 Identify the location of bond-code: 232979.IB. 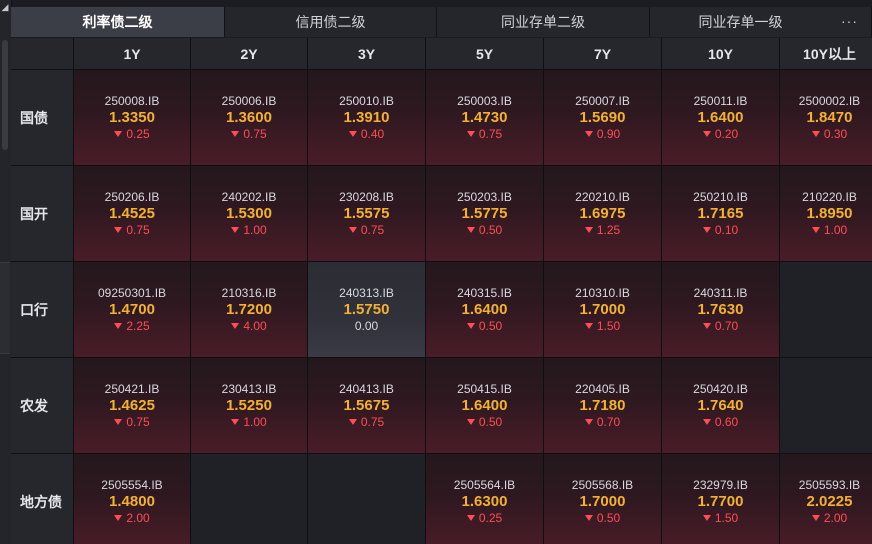
(720, 484).